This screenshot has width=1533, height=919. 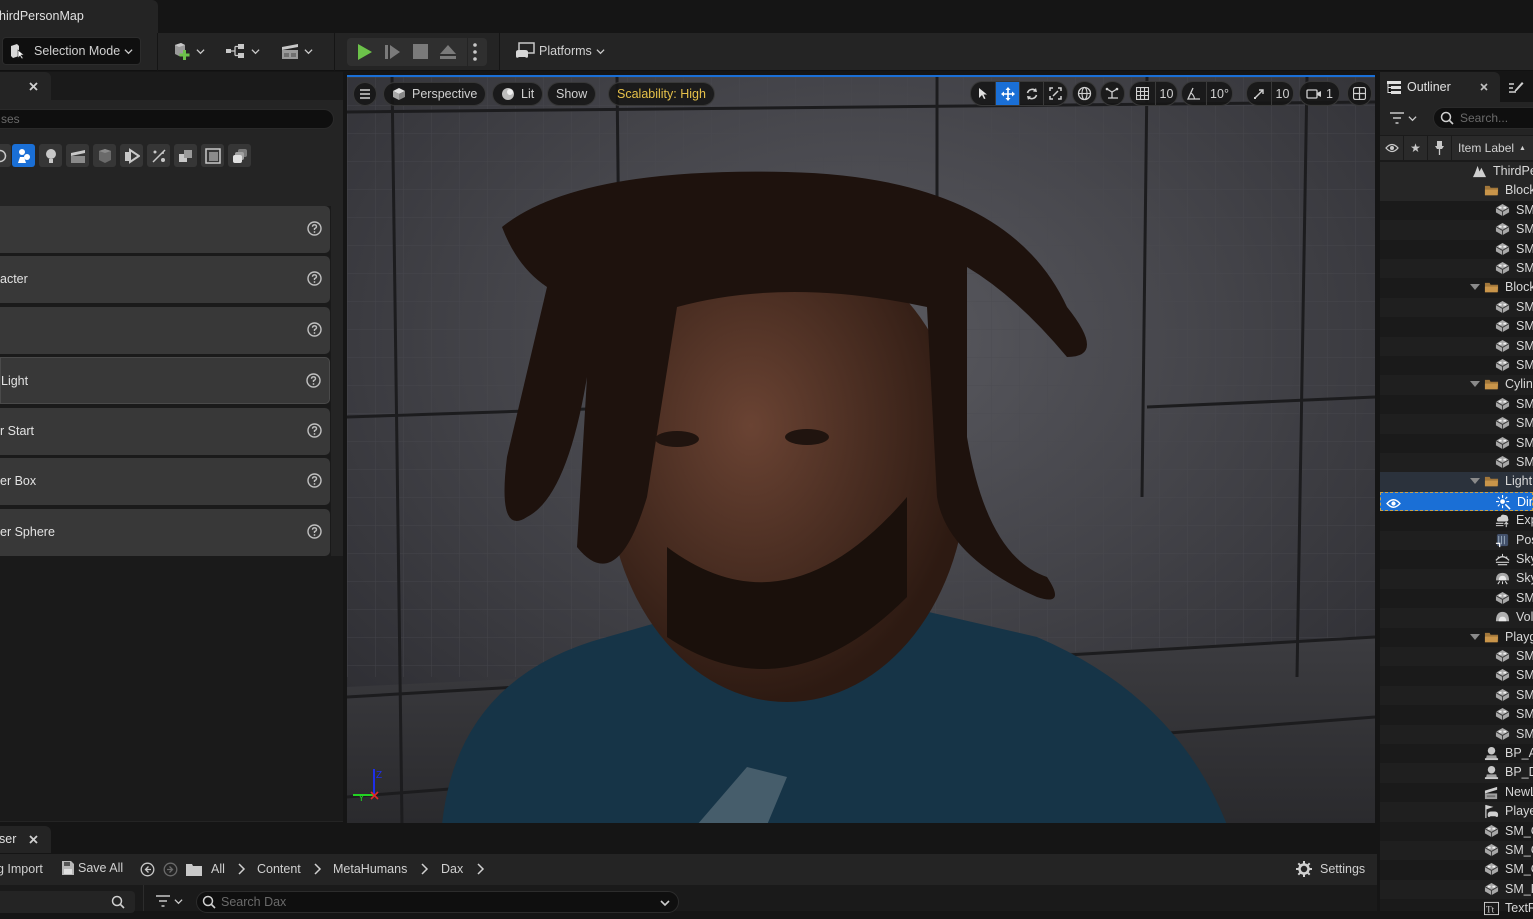 I want to click on actor-item: acter, so click(x=165, y=279).